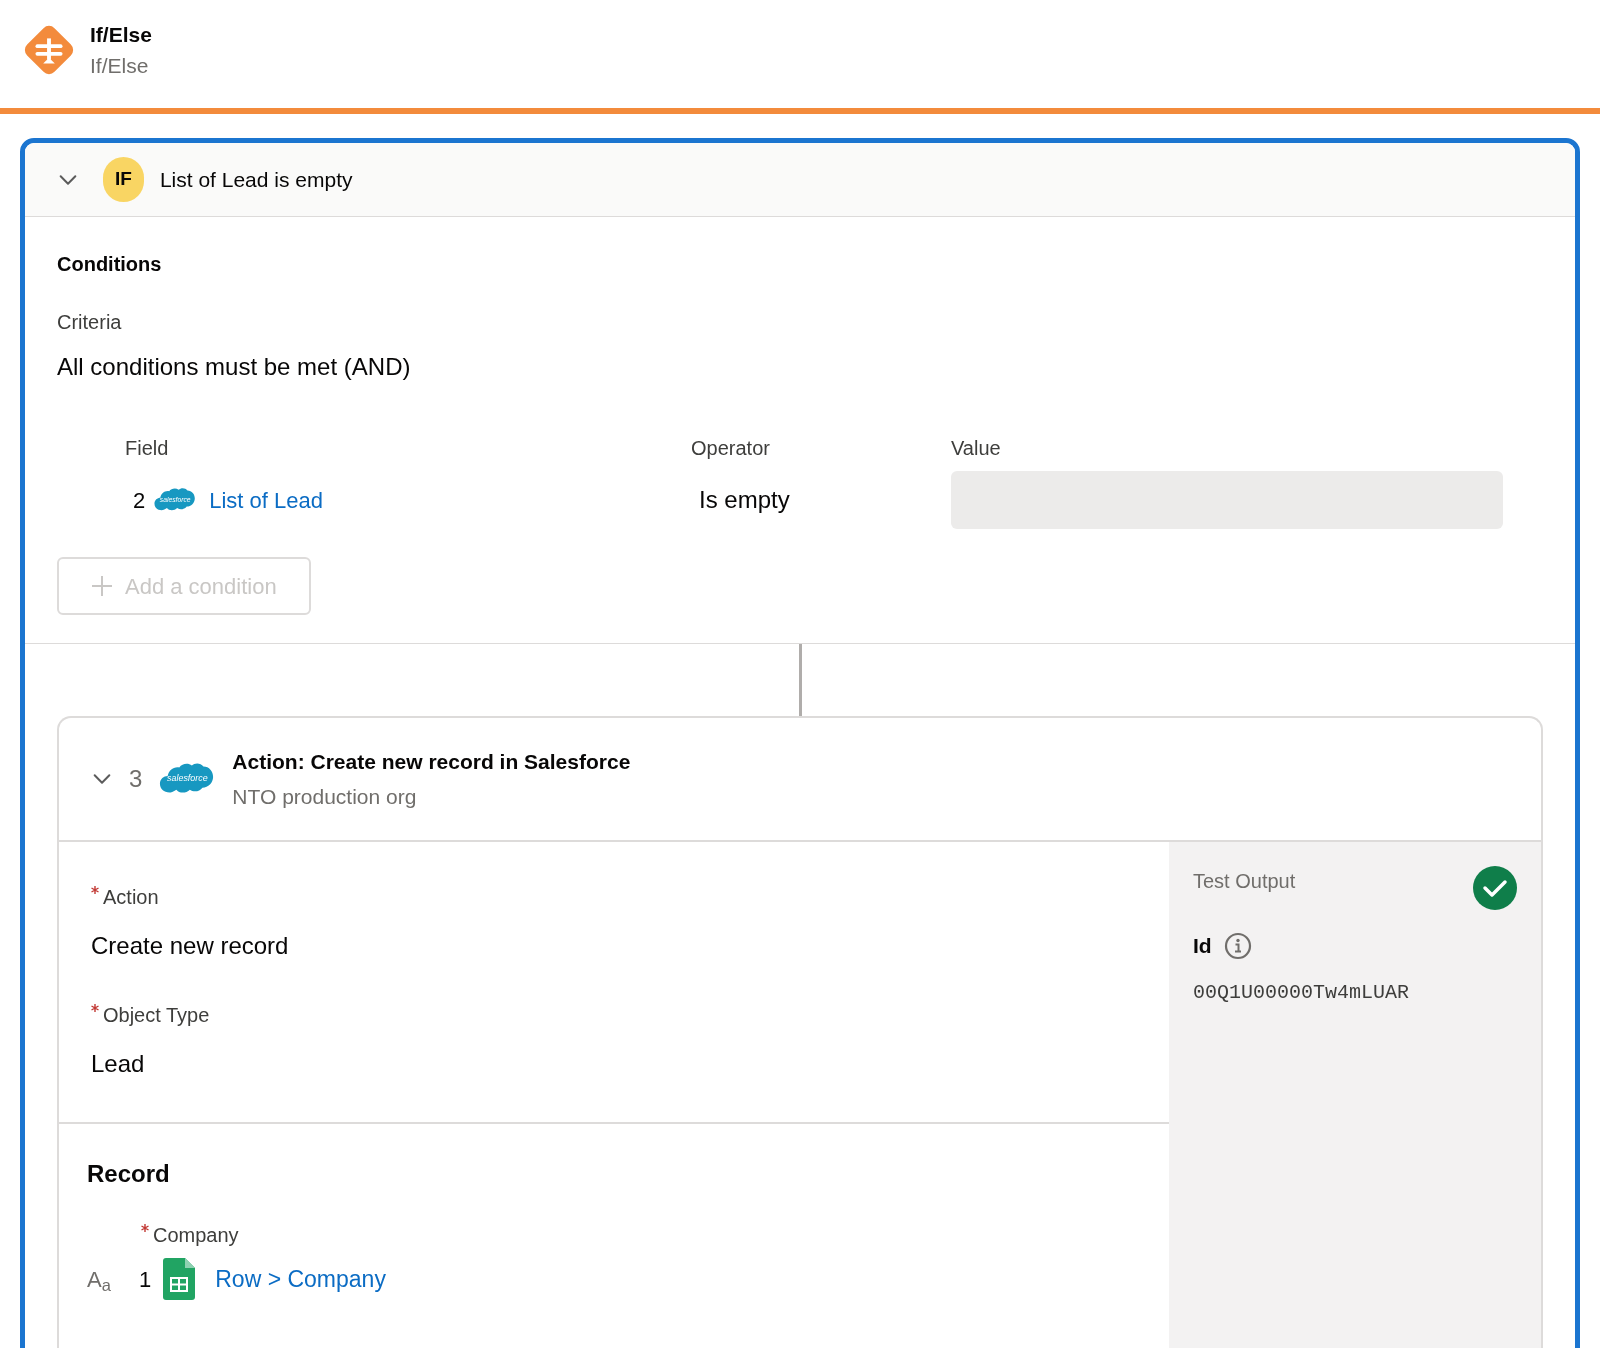 The image size is (1600, 1348). Describe the element at coordinates (300, 1279) in the screenshot. I see `field-link: Row > Company` at that location.